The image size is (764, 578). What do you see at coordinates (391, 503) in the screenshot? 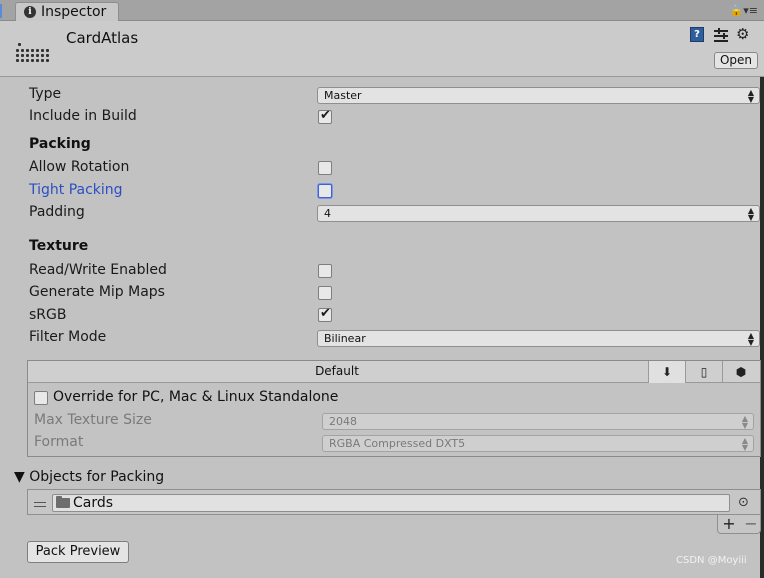
I see `object-field: Cards` at bounding box center [391, 503].